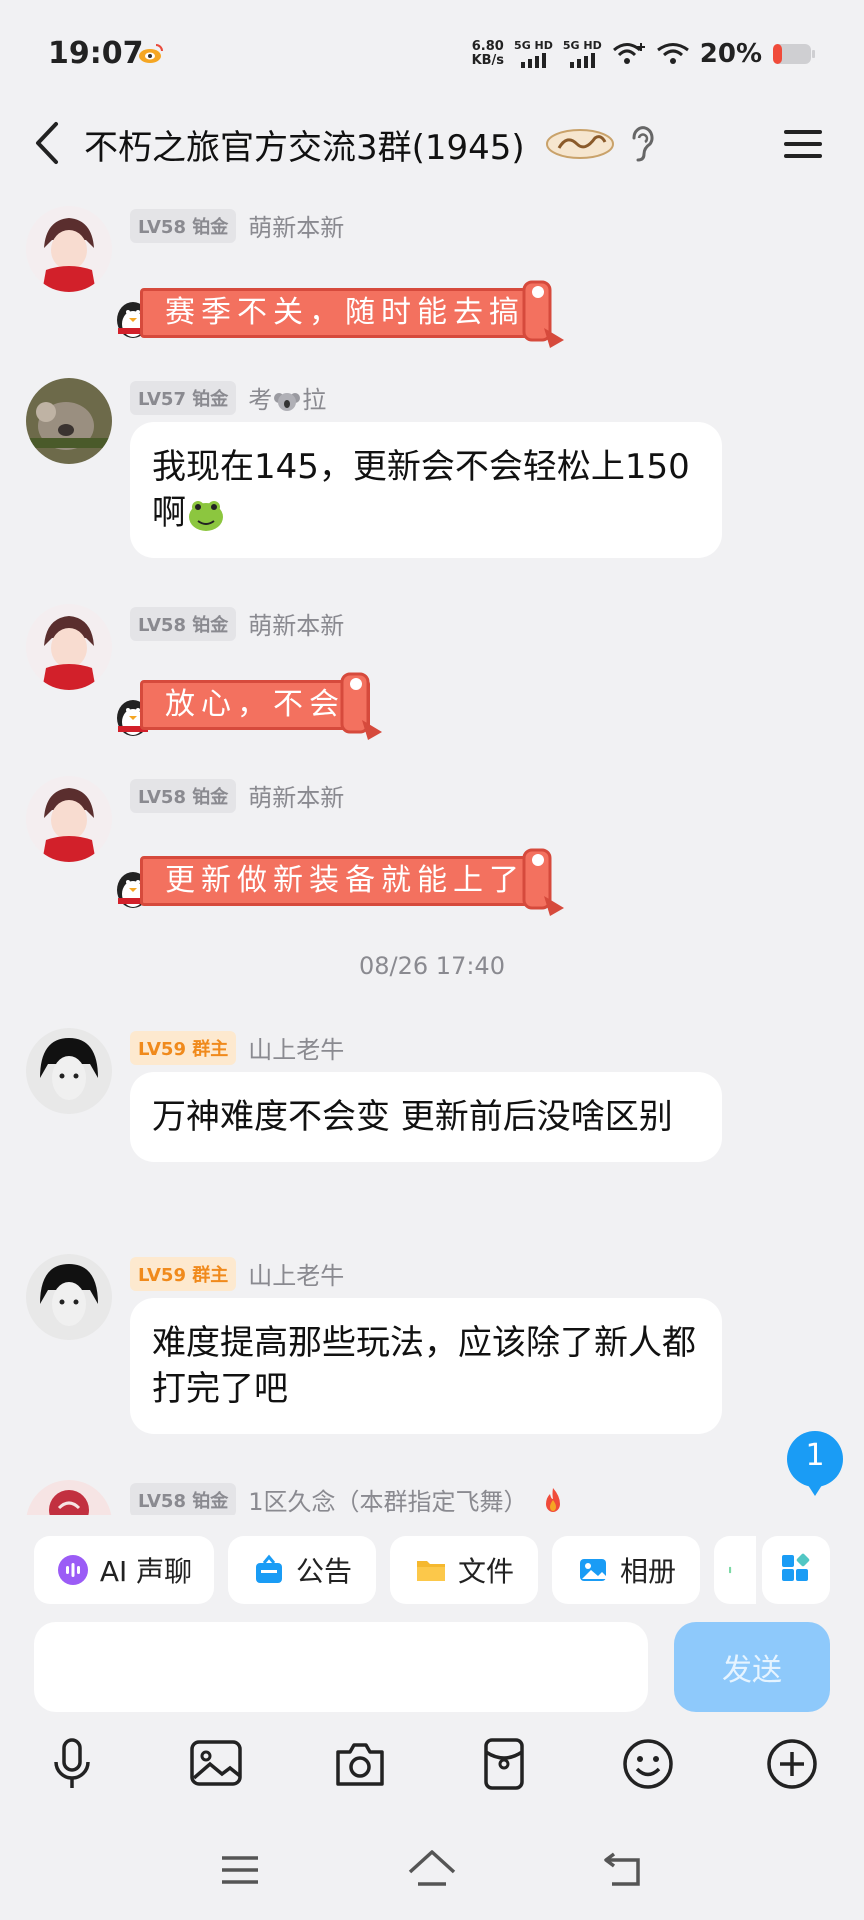 This screenshot has height=1920, width=864. What do you see at coordinates (432, 50) in the screenshot?
I see `status-bar: 19:07 6.80 KB/s 5G HD 5G HD 20%` at bounding box center [432, 50].